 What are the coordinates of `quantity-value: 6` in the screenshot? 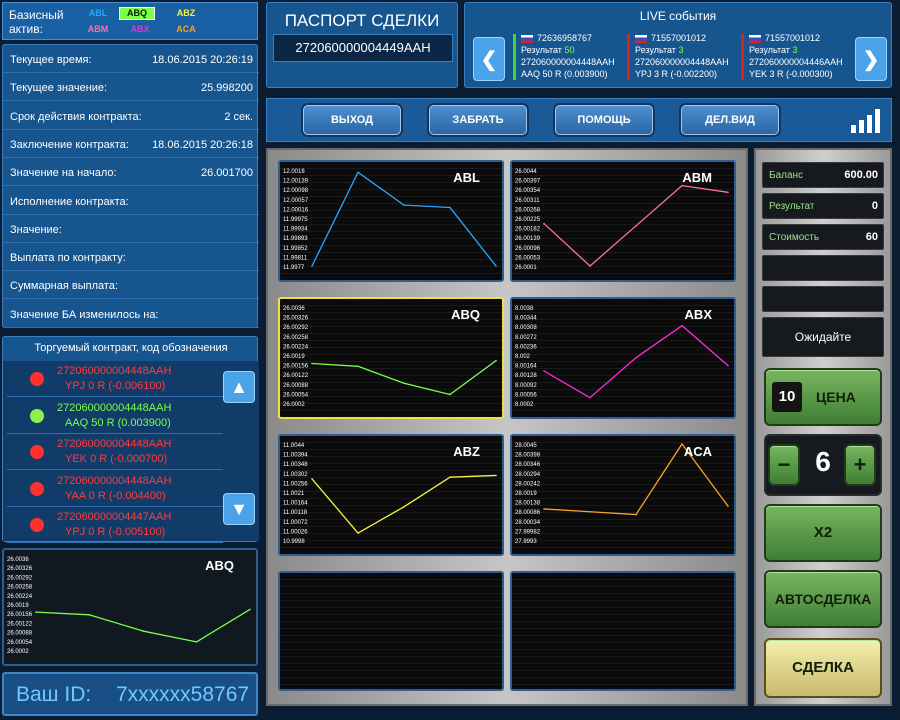 It's located at (823, 461).